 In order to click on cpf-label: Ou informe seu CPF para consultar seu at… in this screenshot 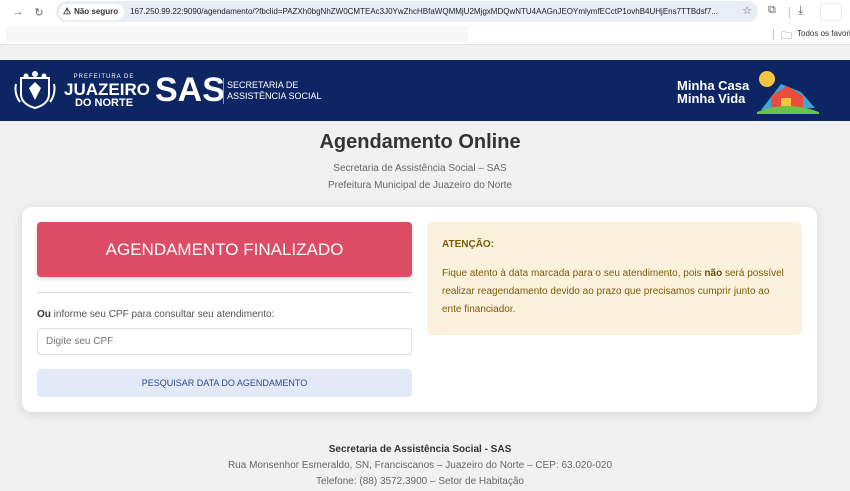, I will do `click(155, 314)`.